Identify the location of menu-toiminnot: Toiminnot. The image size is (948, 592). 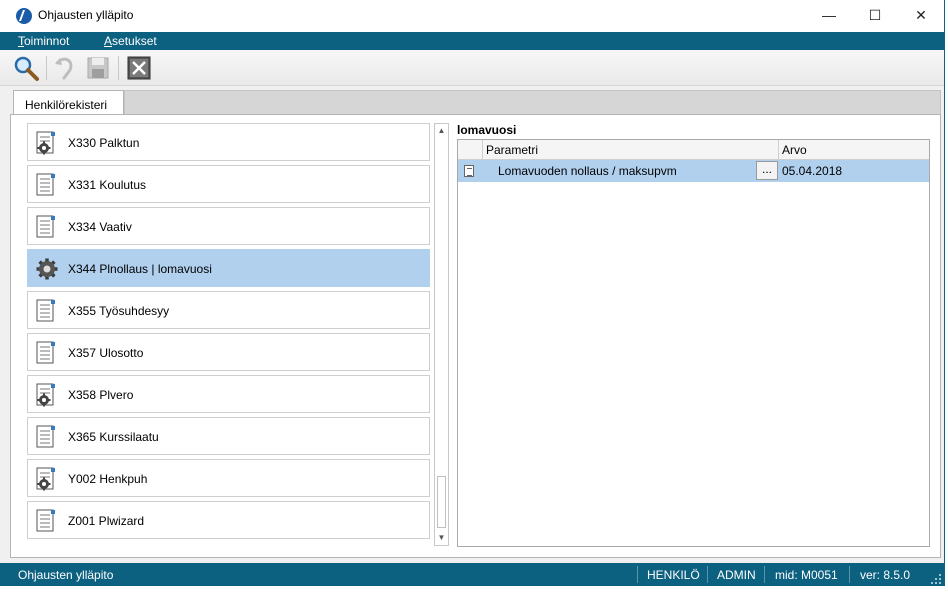
(43, 41).